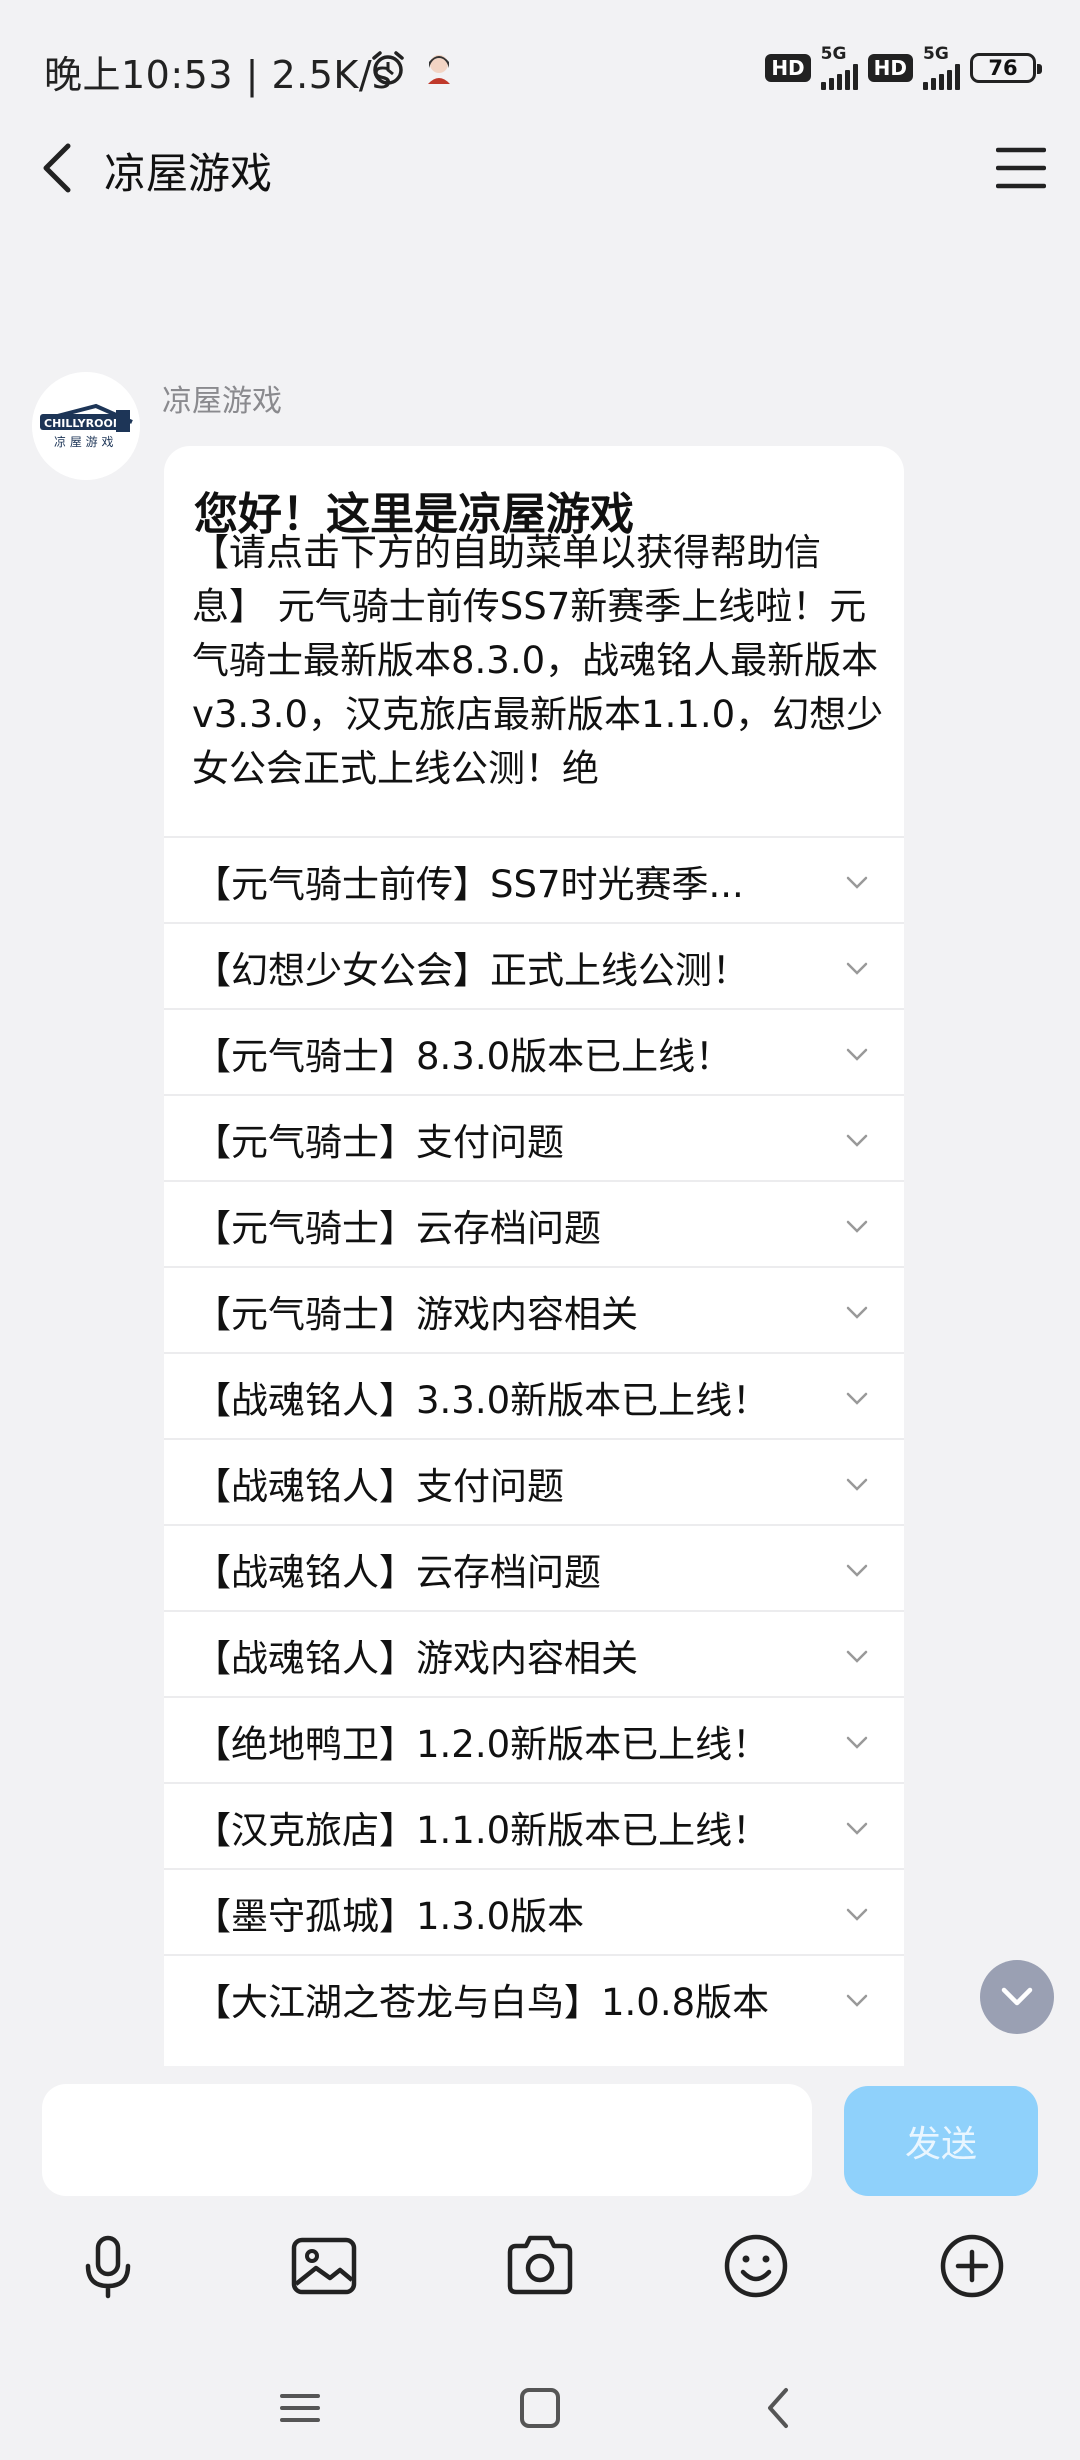  I want to click on menu-item: 【战魂铭人】云存档问题, so click(534, 1567).